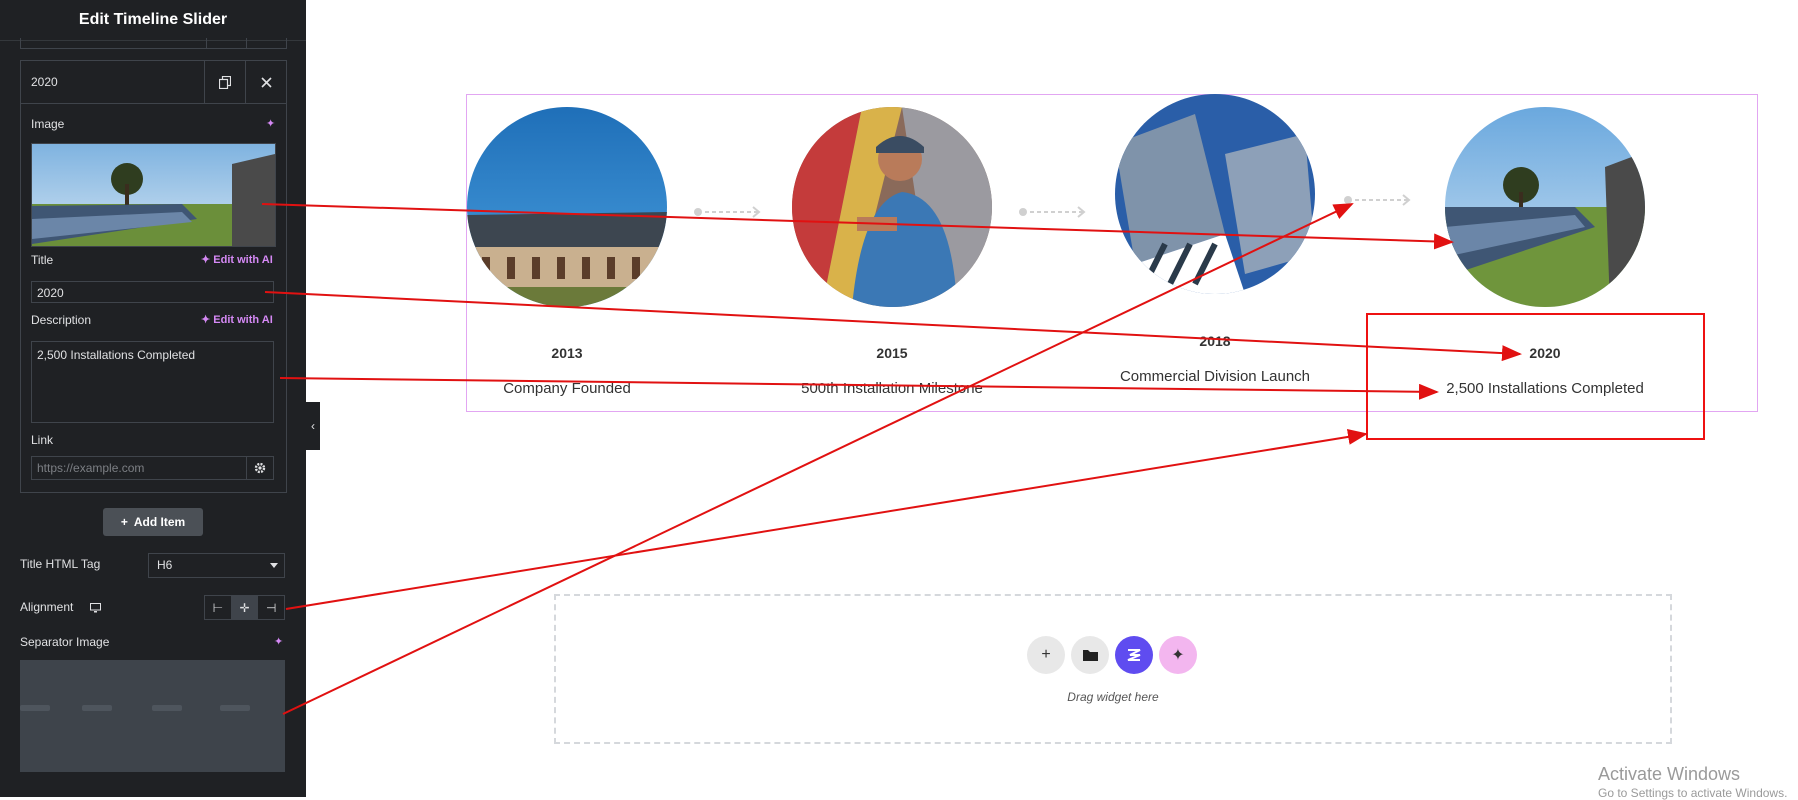  I want to click on desktop-icon, so click(95, 609).